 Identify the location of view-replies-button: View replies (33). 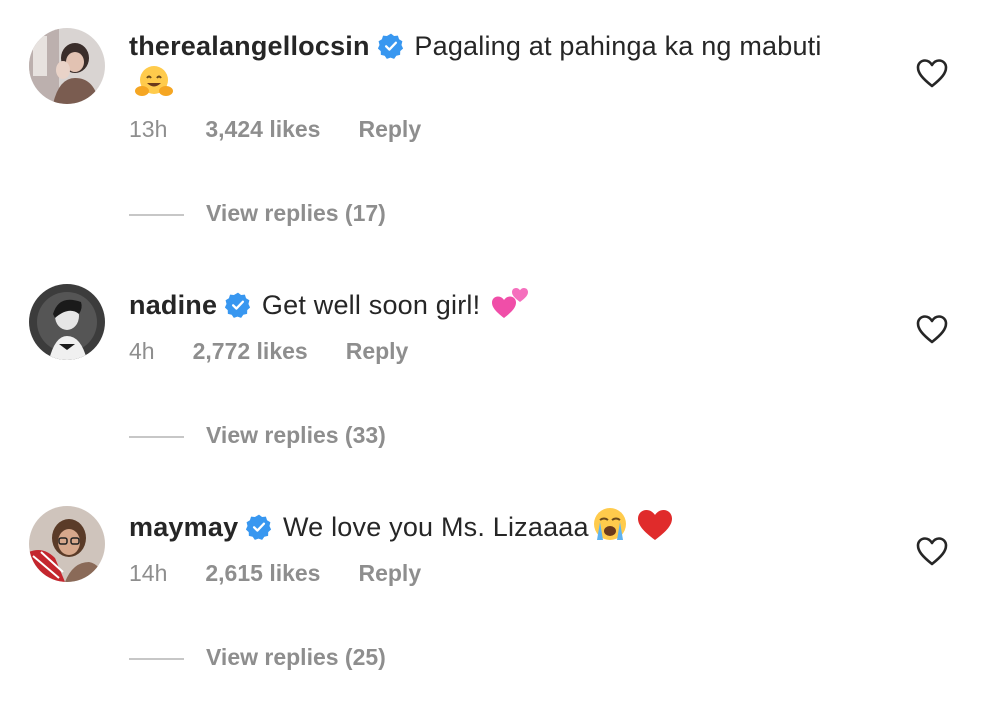
(257, 437).